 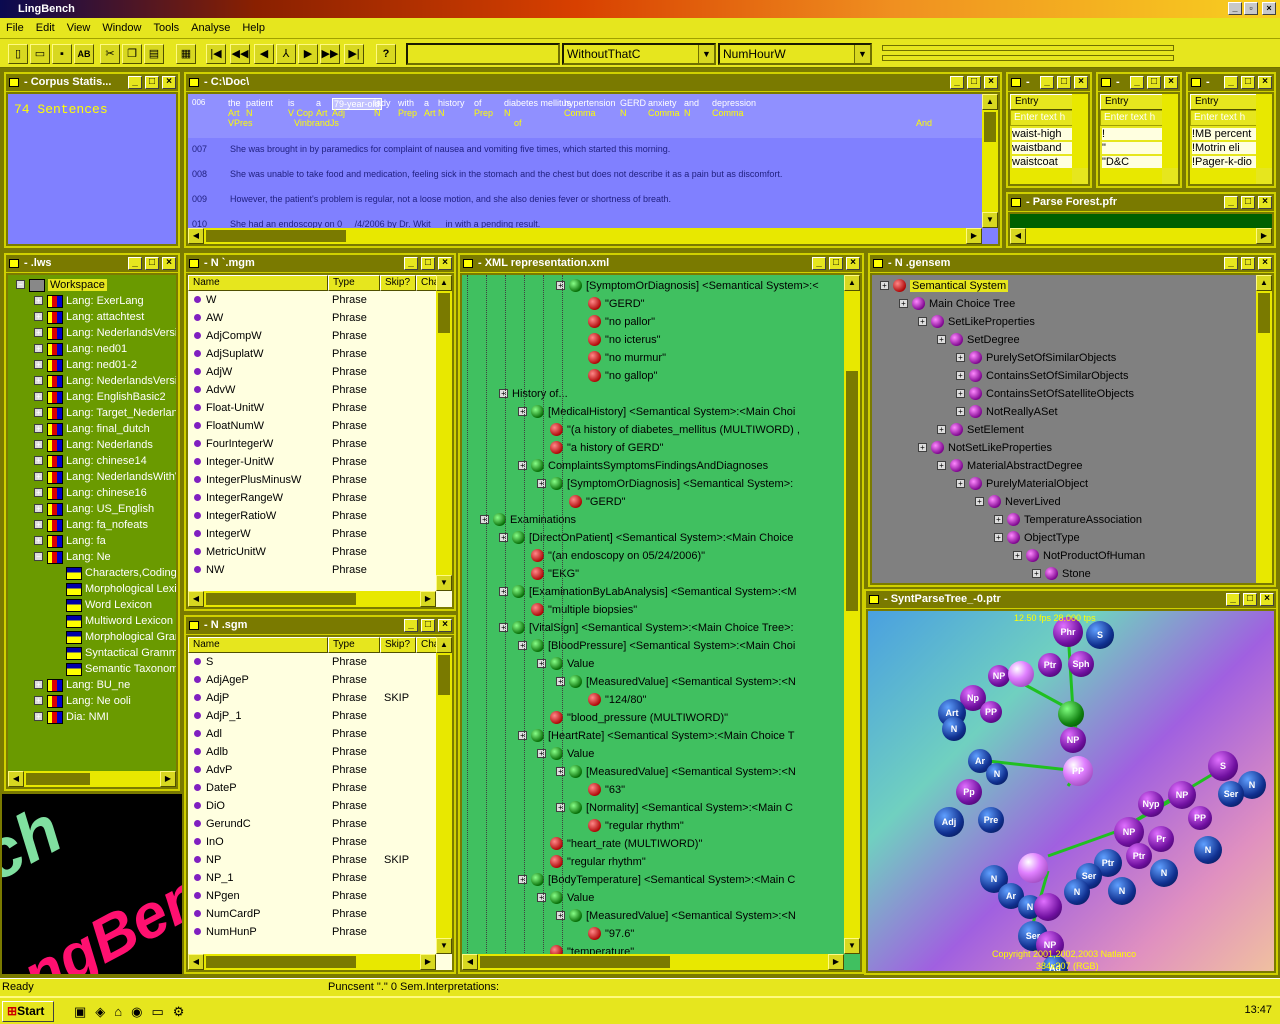 What do you see at coordinates (28, 1011) in the screenshot?
I see `start-button: ⊞Start` at bounding box center [28, 1011].